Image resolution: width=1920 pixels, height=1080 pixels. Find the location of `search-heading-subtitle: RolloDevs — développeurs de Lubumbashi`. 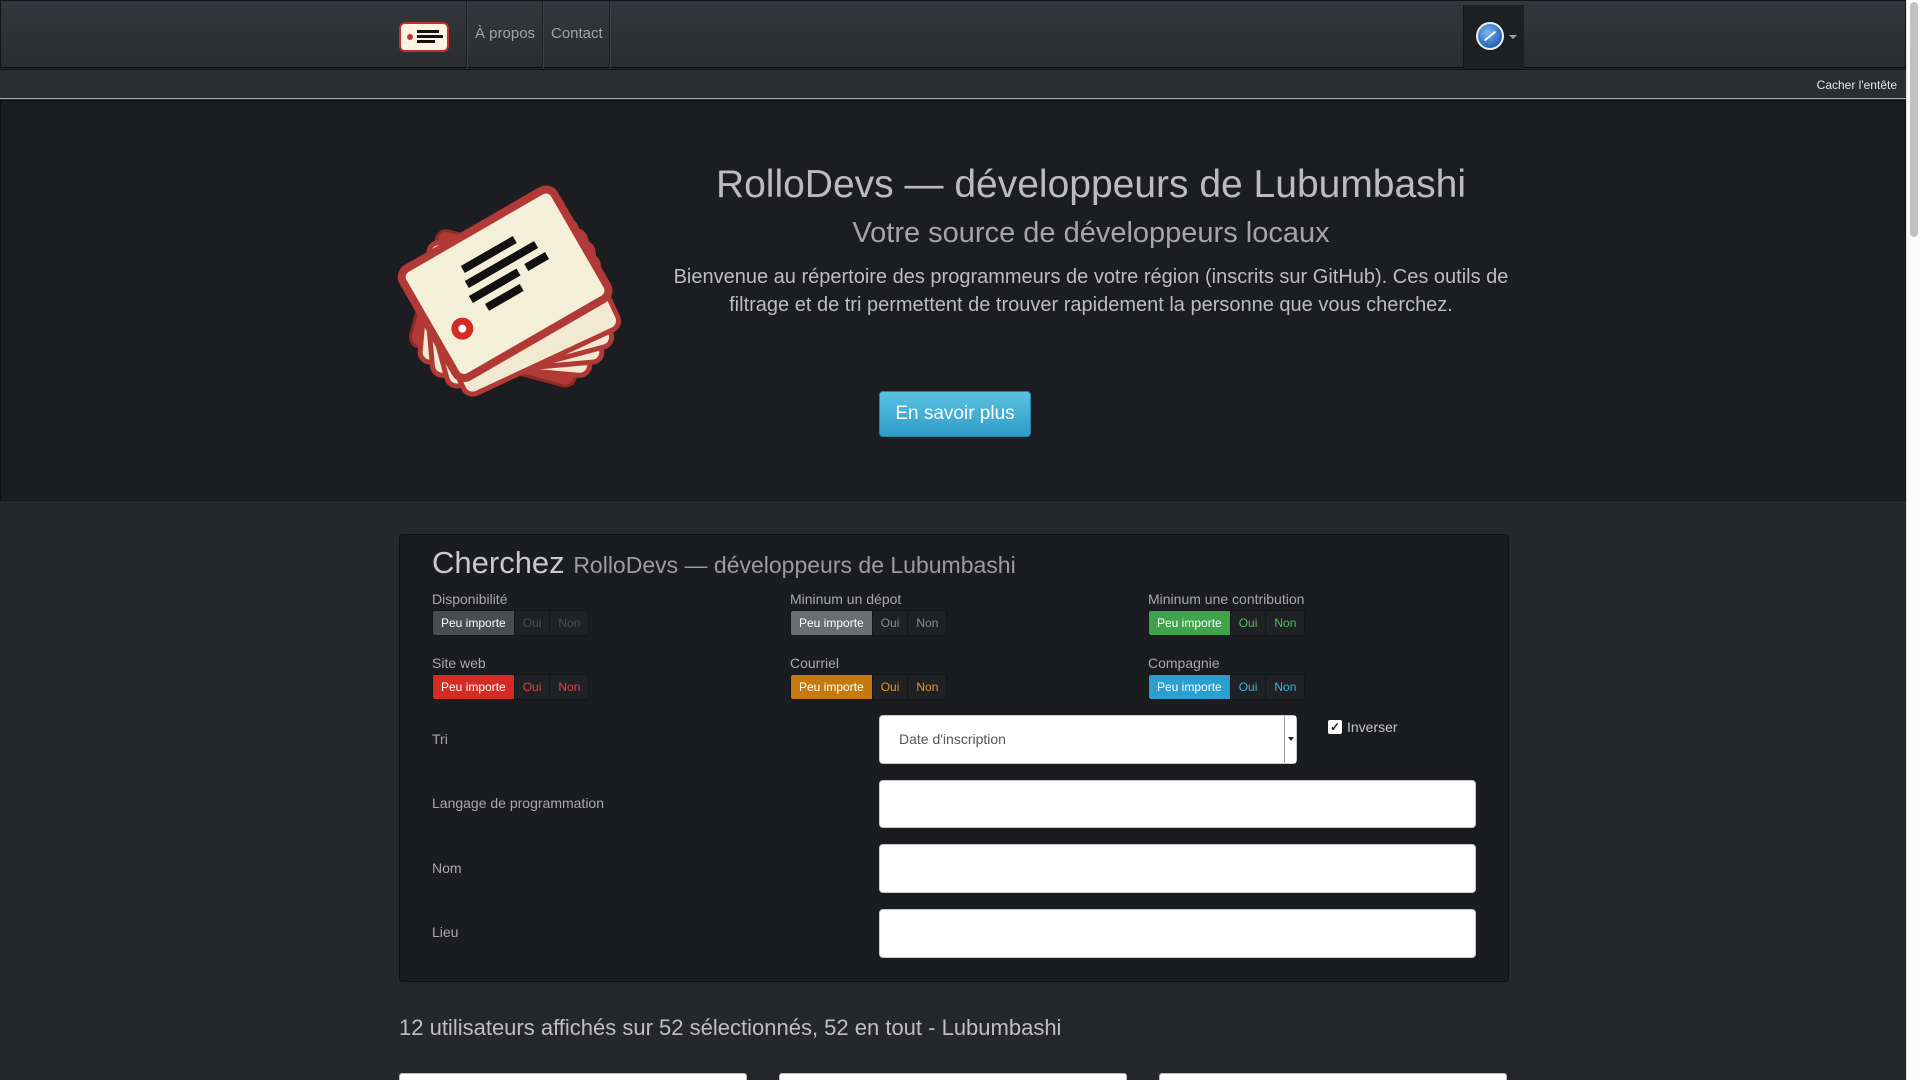

search-heading-subtitle: RolloDevs — développeurs de Lubumbashi is located at coordinates (794, 565).